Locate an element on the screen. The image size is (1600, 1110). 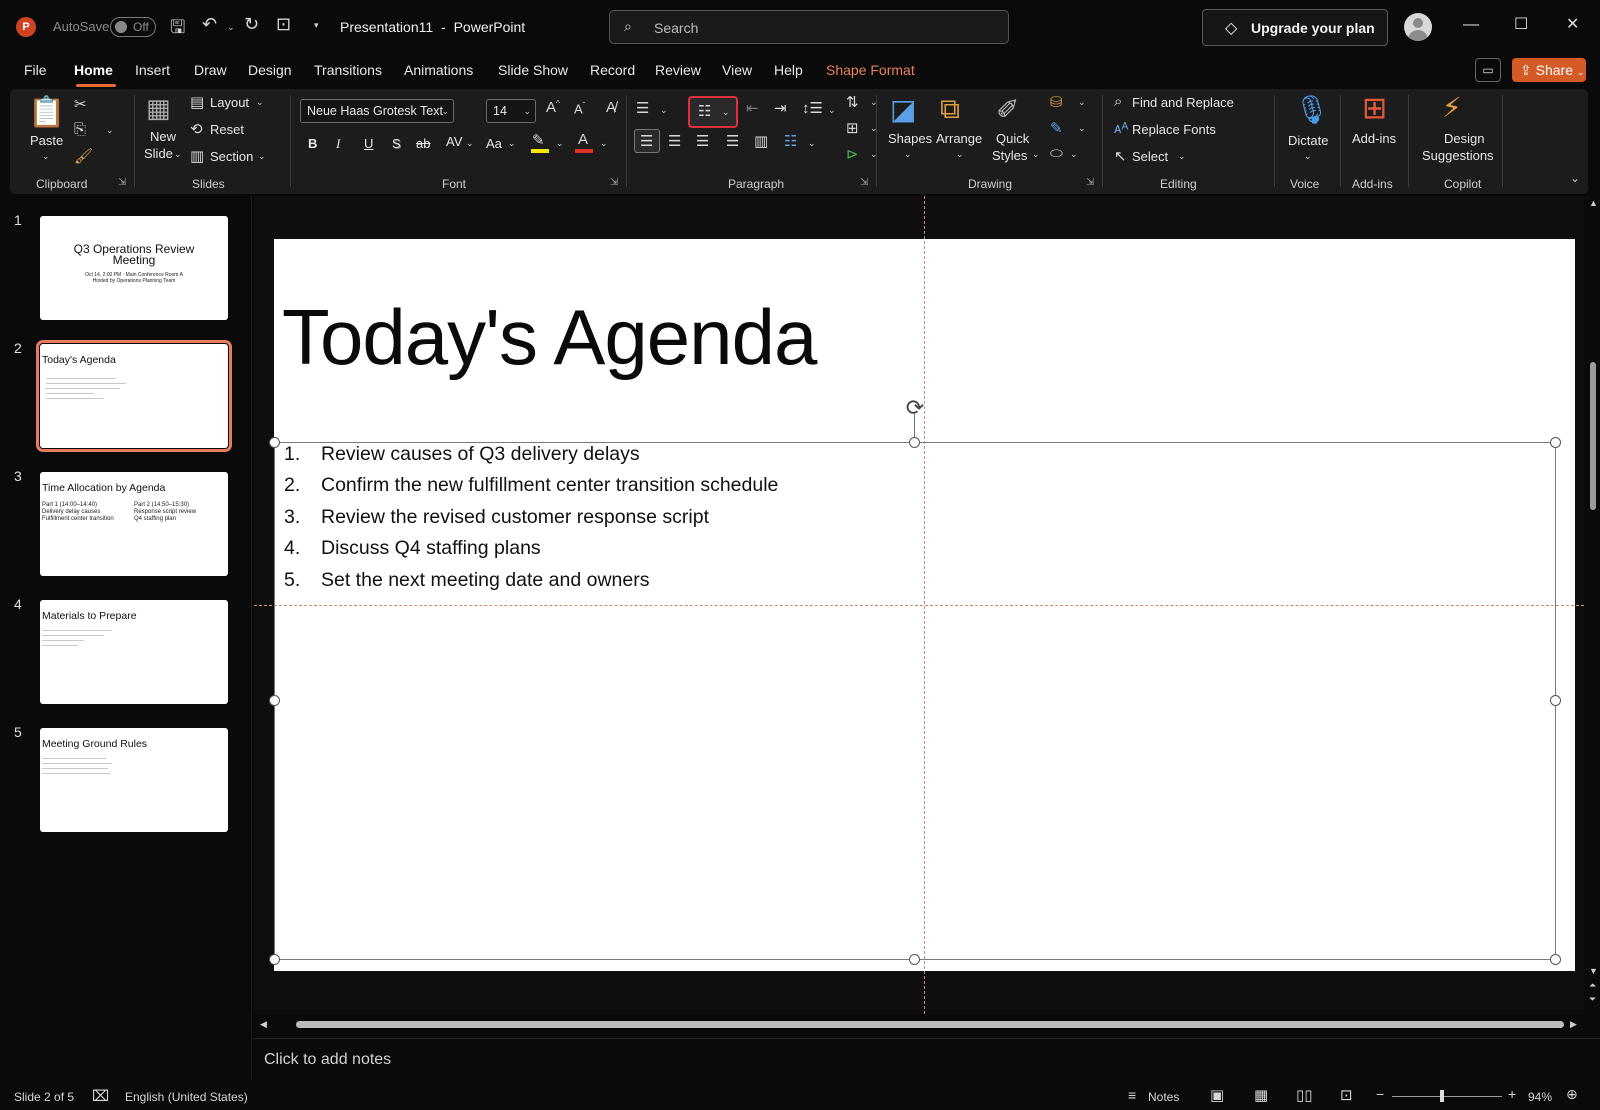
resize-handle-right is located at coordinates (1555, 700).